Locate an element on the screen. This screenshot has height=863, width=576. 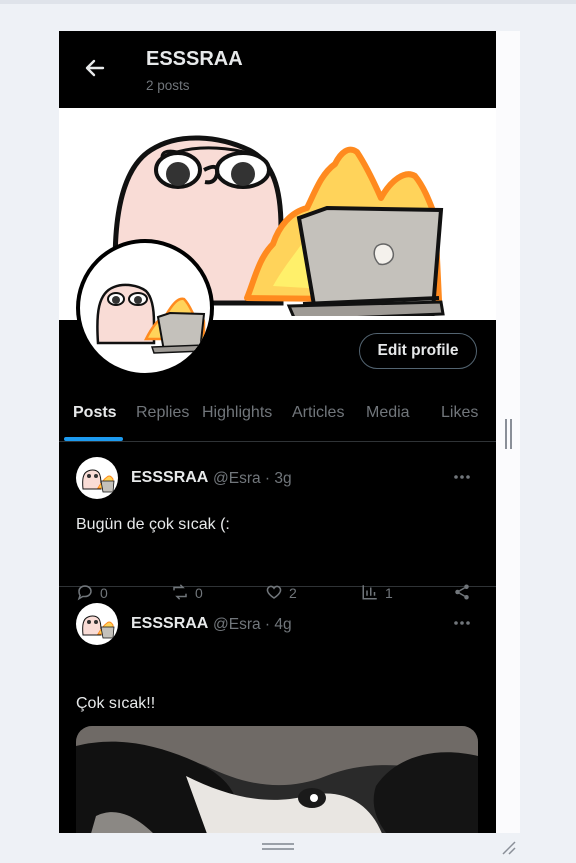
dog-photo is located at coordinates (277, 779).